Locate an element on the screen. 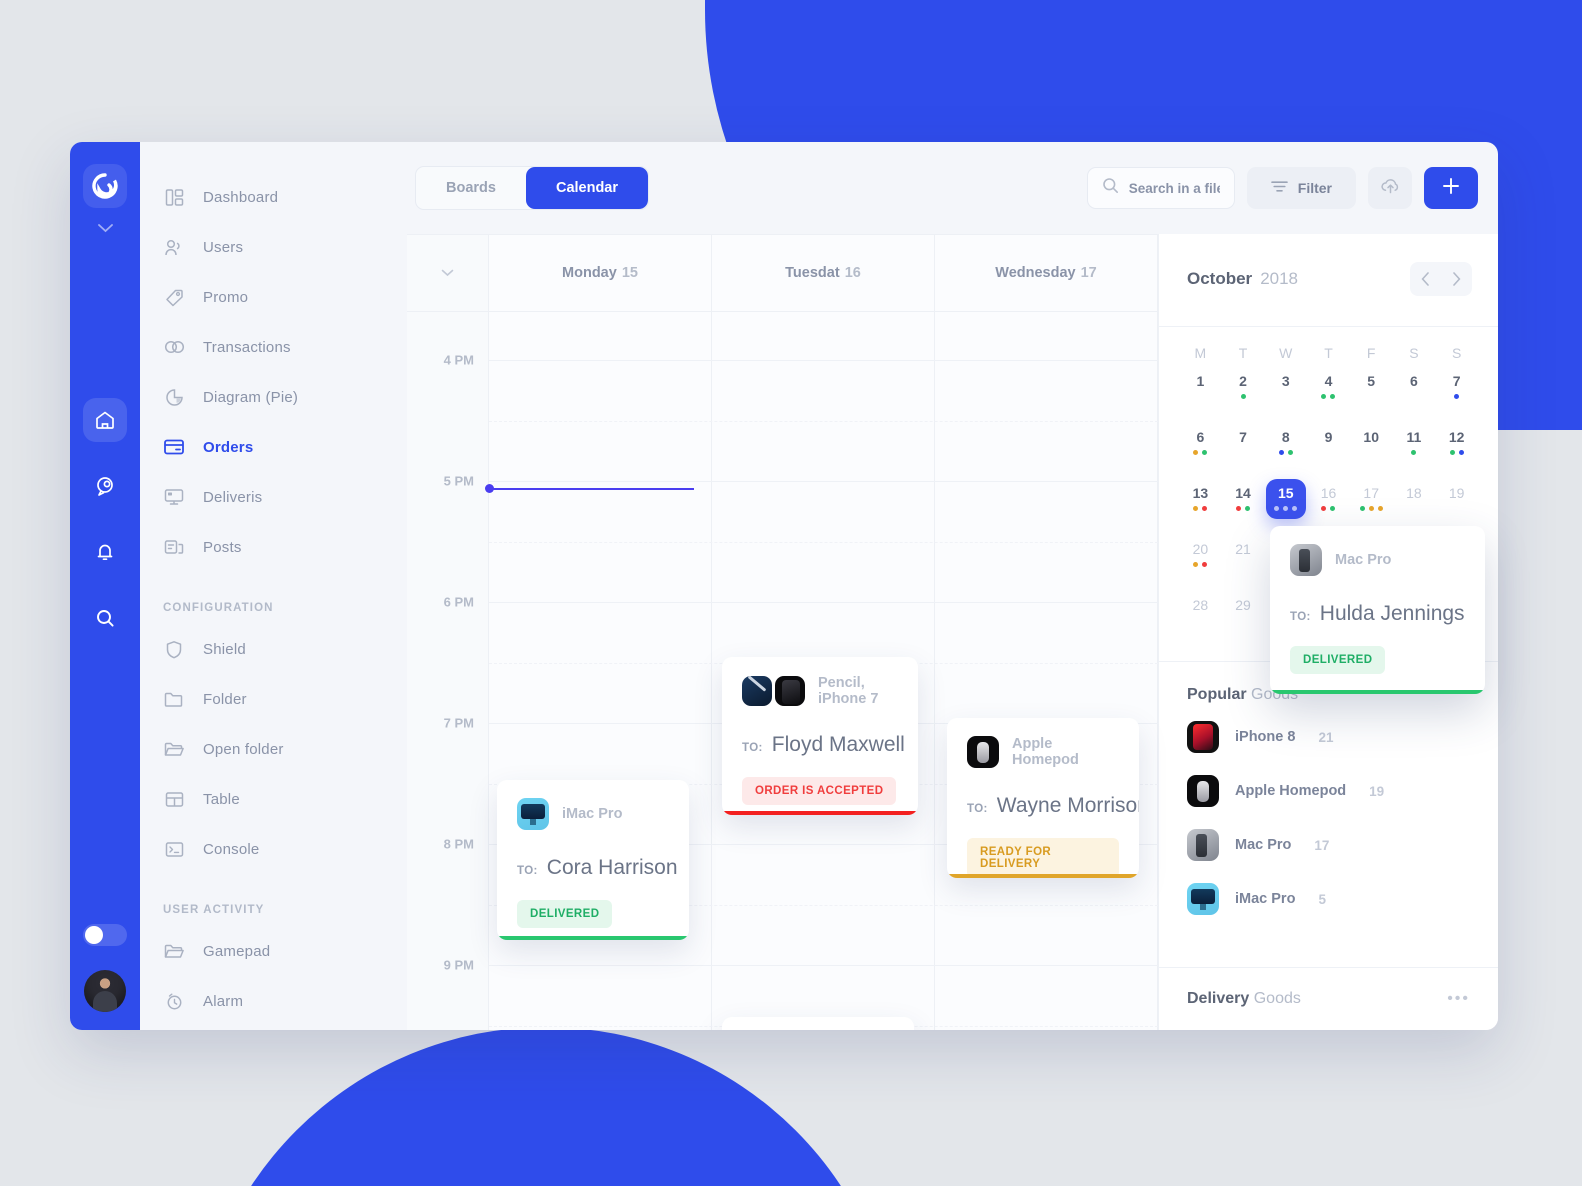 This screenshot has height=1186, width=1582. floating-order-card: Mac Pro TO: Hulda Jennings DELIVERED is located at coordinates (1377, 610).